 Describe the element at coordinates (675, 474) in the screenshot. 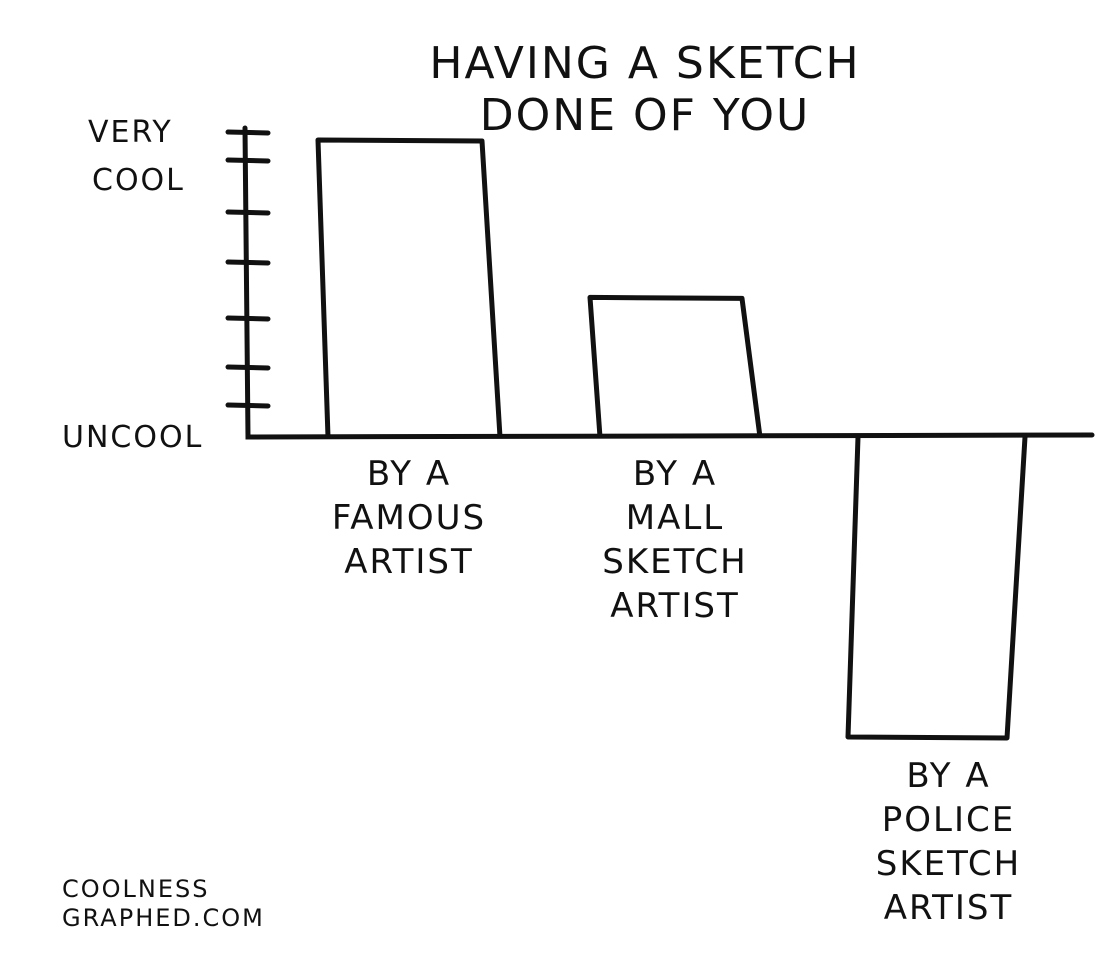

I see `category-label-1-0: BY A` at that location.